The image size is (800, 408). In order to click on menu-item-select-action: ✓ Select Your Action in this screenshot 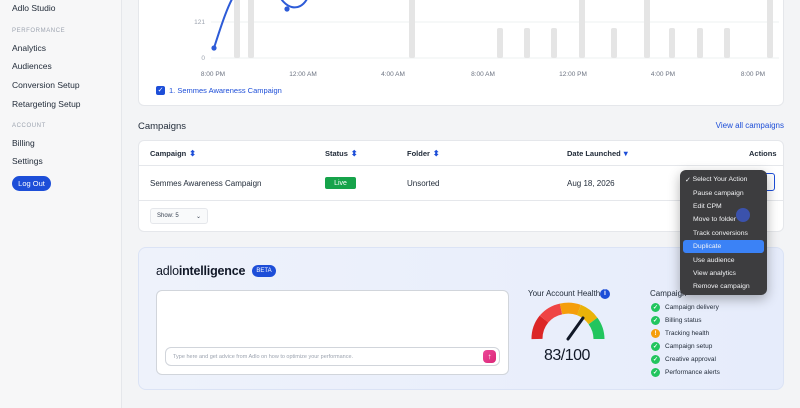, I will do `click(723, 179)`.